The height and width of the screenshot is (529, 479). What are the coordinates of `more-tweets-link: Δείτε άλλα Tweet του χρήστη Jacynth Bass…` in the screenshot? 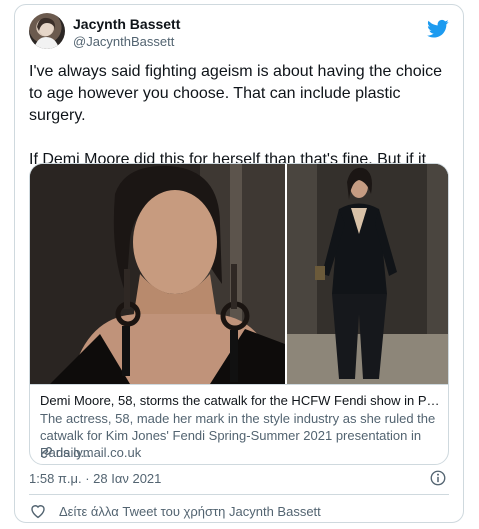 It's located at (190, 511).